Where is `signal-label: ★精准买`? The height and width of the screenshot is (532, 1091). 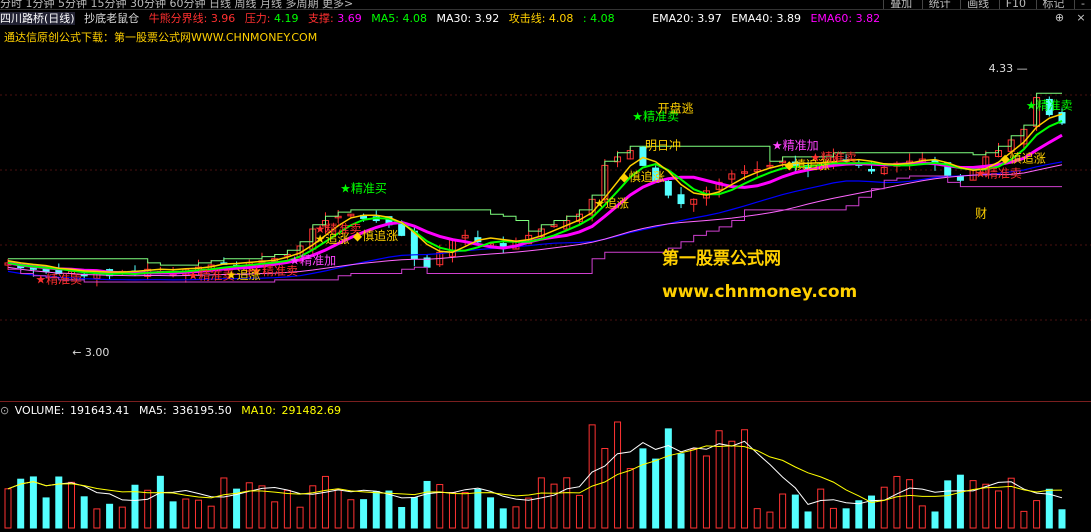
signal-label: ★精准买 is located at coordinates (363, 188).